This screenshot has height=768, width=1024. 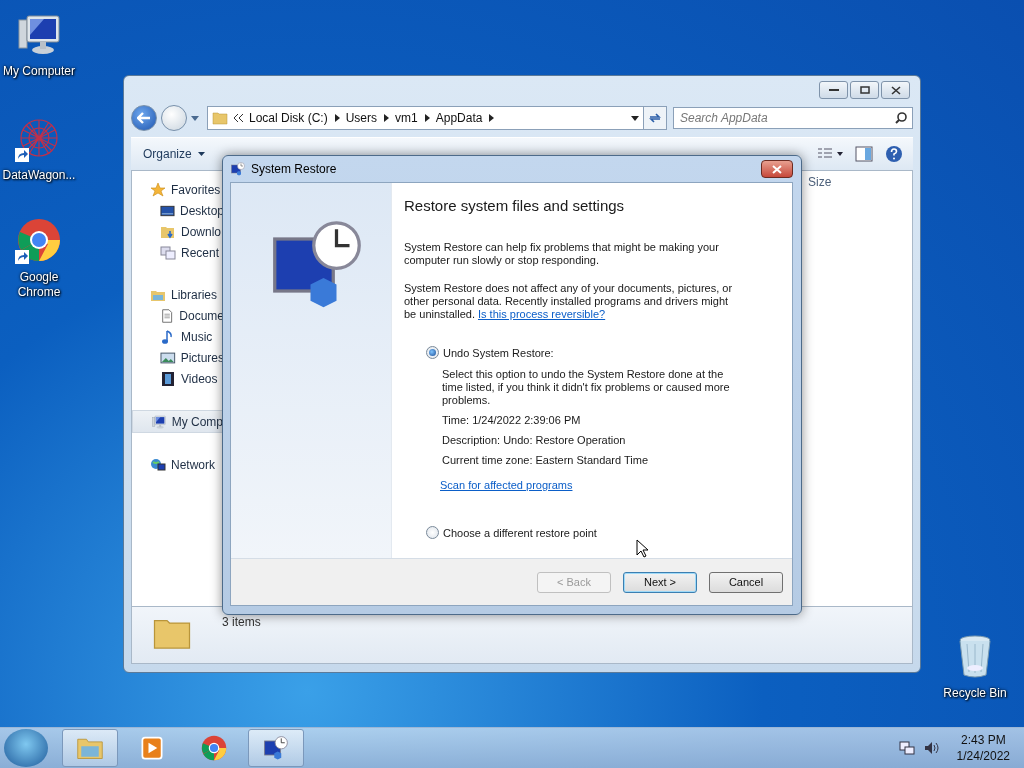 I want to click on taskbar-button, so click(x=276, y=748).